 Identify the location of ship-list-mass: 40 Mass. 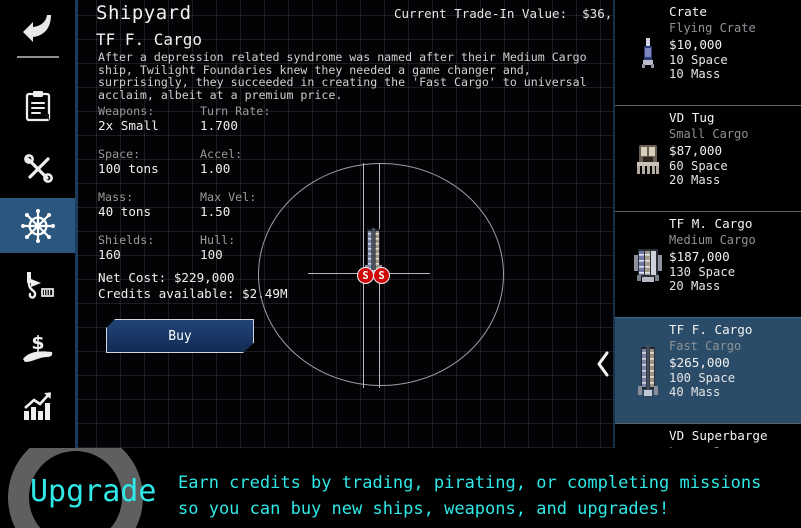
(695, 392).